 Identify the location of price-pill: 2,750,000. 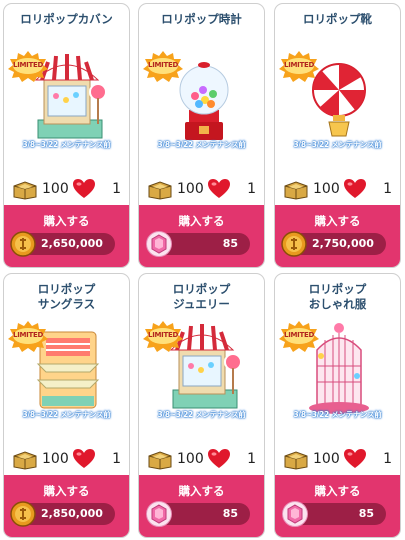
(333, 244).